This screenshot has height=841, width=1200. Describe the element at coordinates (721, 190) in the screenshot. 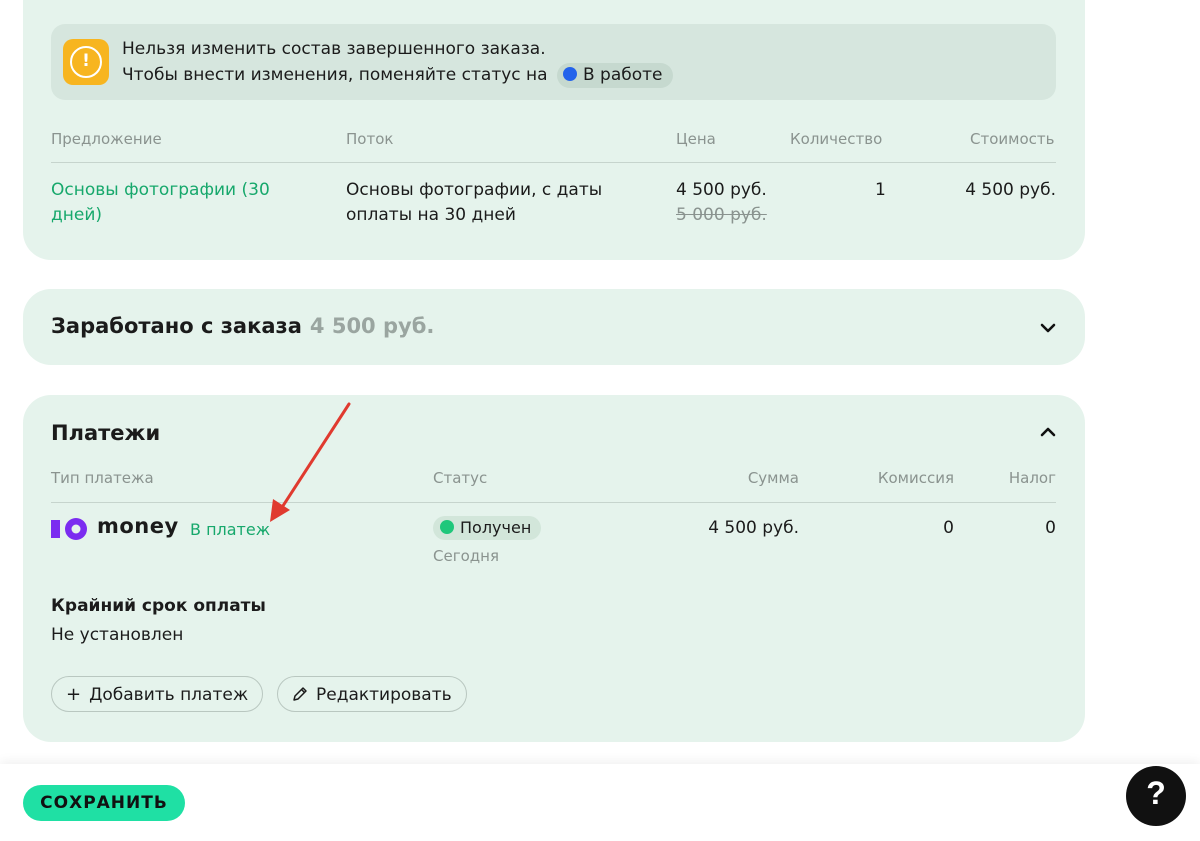

I see `price-value: 4 500 руб.` at that location.